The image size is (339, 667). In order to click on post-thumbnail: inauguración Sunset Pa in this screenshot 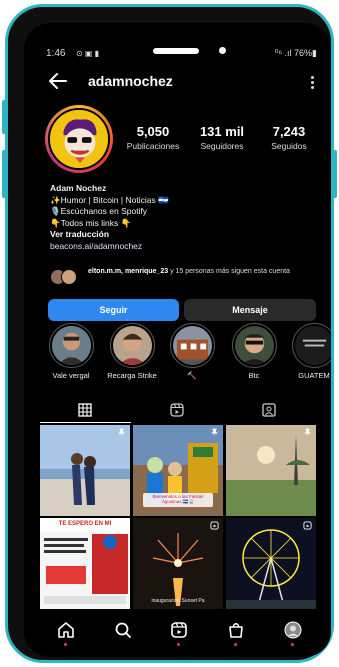, I will do `click(178, 563)`.